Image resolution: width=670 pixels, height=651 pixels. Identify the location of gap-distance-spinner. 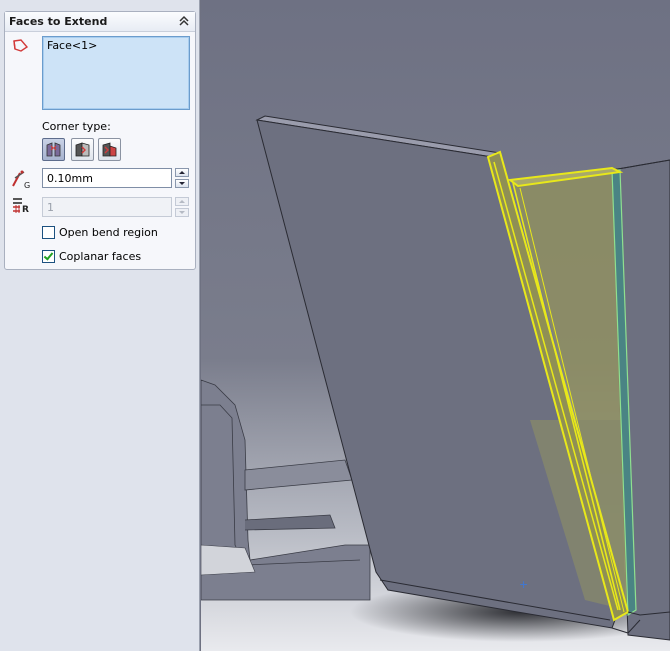
(182, 178).